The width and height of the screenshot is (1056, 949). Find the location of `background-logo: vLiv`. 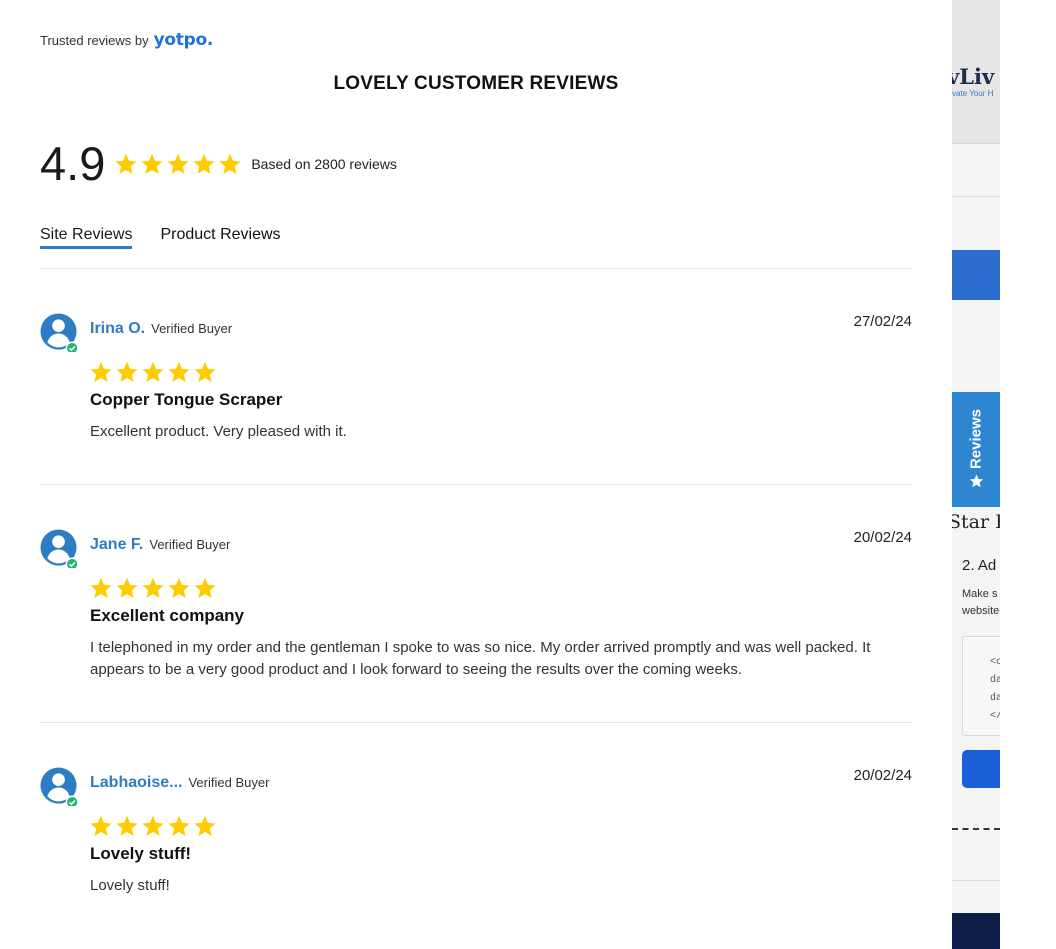

background-logo: vLiv is located at coordinates (973, 76).